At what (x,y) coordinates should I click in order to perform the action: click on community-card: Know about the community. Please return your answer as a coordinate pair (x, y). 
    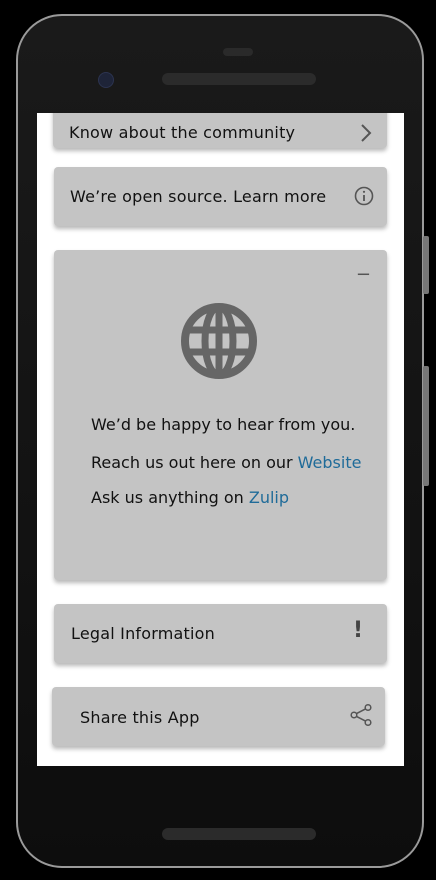
    Looking at the image, I should click on (220, 130).